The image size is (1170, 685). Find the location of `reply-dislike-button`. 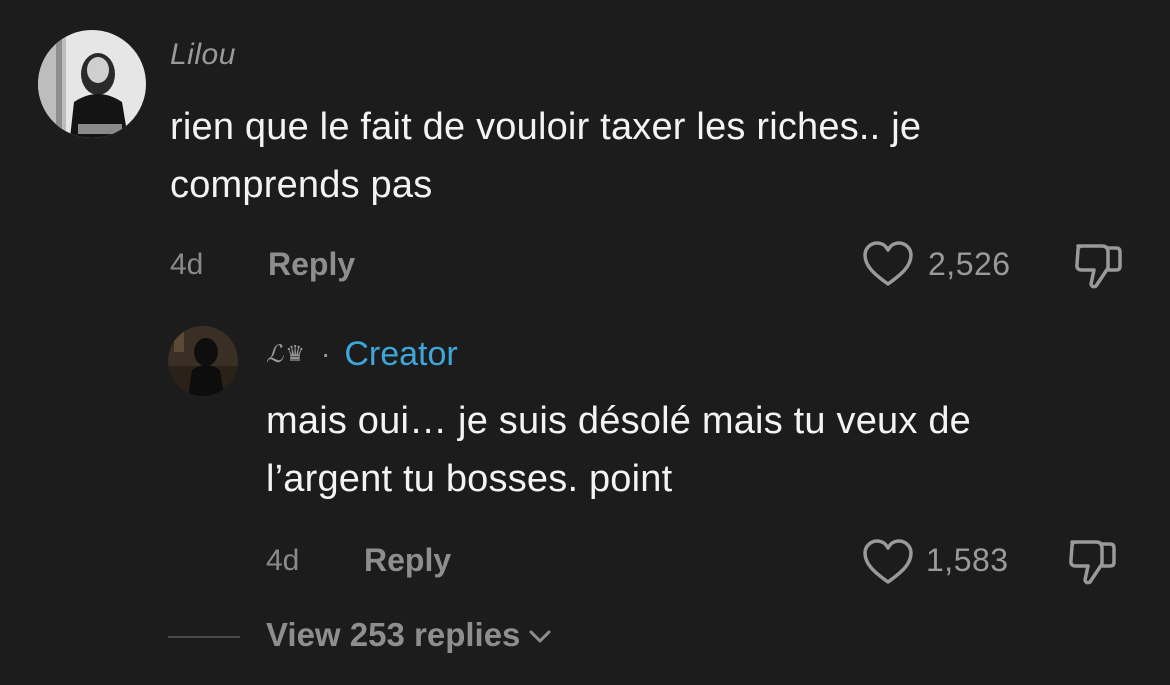

reply-dislike-button is located at coordinates (1092, 563).